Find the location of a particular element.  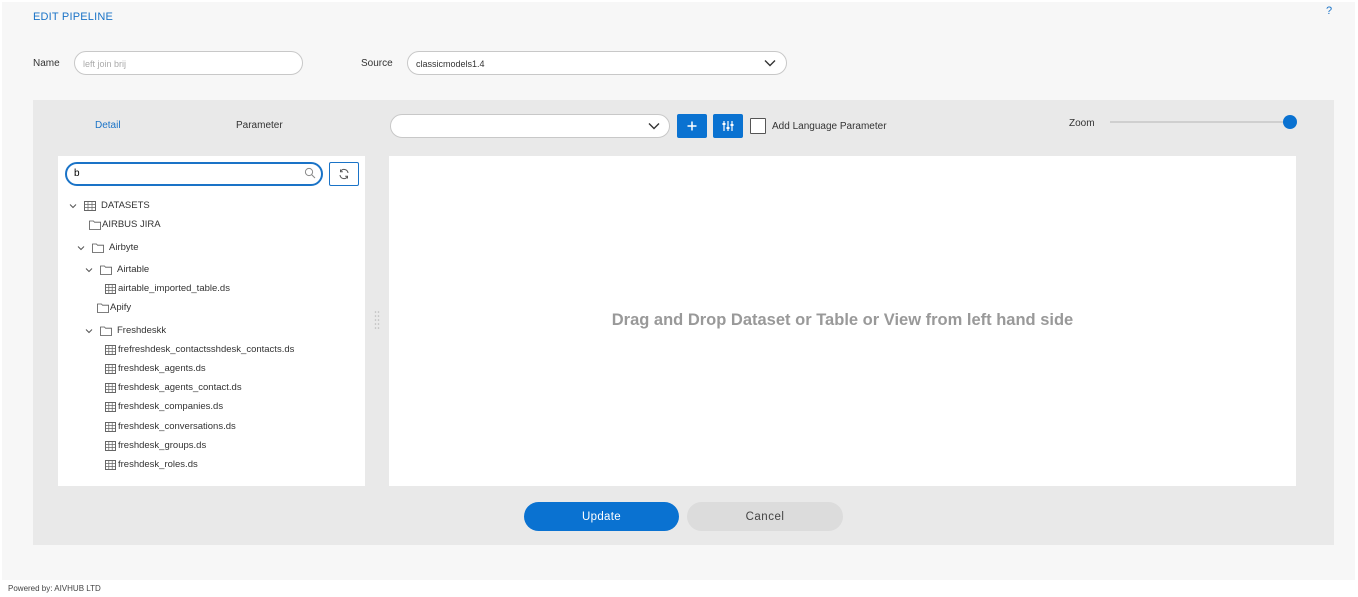

tree-item-dataset: freshdesk_companies.ds is located at coordinates (164, 406).